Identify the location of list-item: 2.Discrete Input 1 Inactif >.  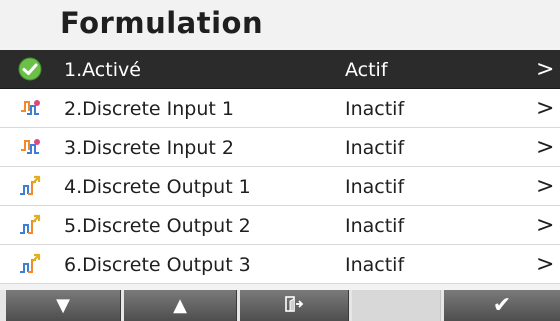
(280, 108).